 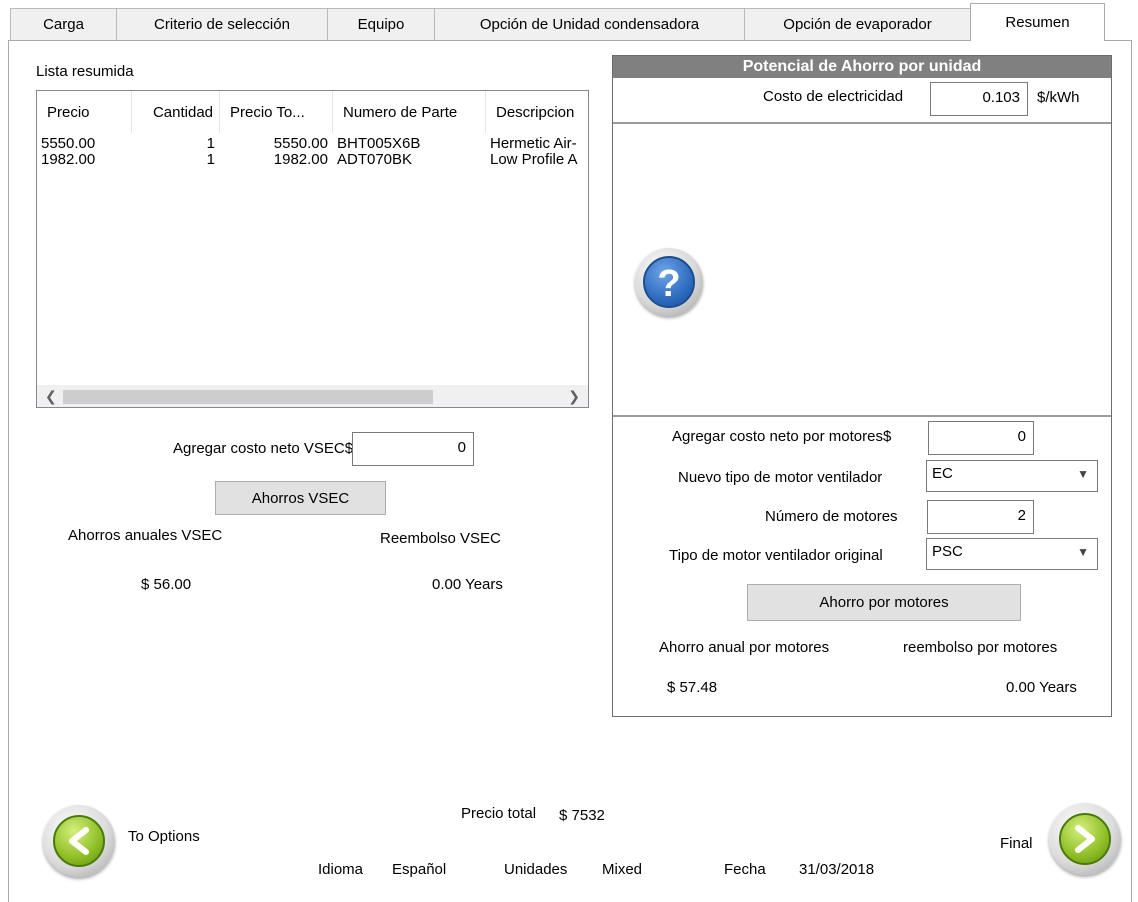 I want to click on tab-carga: Carga, so click(x=63, y=24).